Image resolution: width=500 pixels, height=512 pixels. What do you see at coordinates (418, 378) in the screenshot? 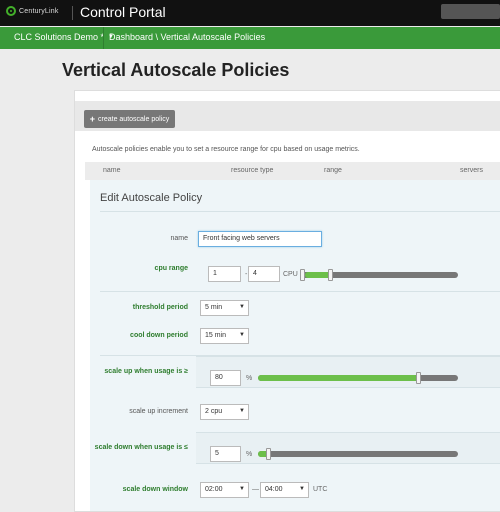
I see `scale-up-handle` at bounding box center [418, 378].